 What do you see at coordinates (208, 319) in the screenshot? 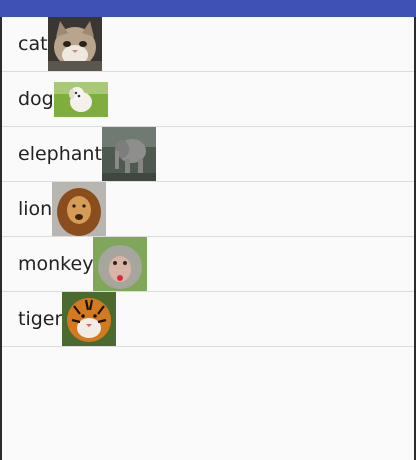
I see `list-item-tiger: tiger` at bounding box center [208, 319].